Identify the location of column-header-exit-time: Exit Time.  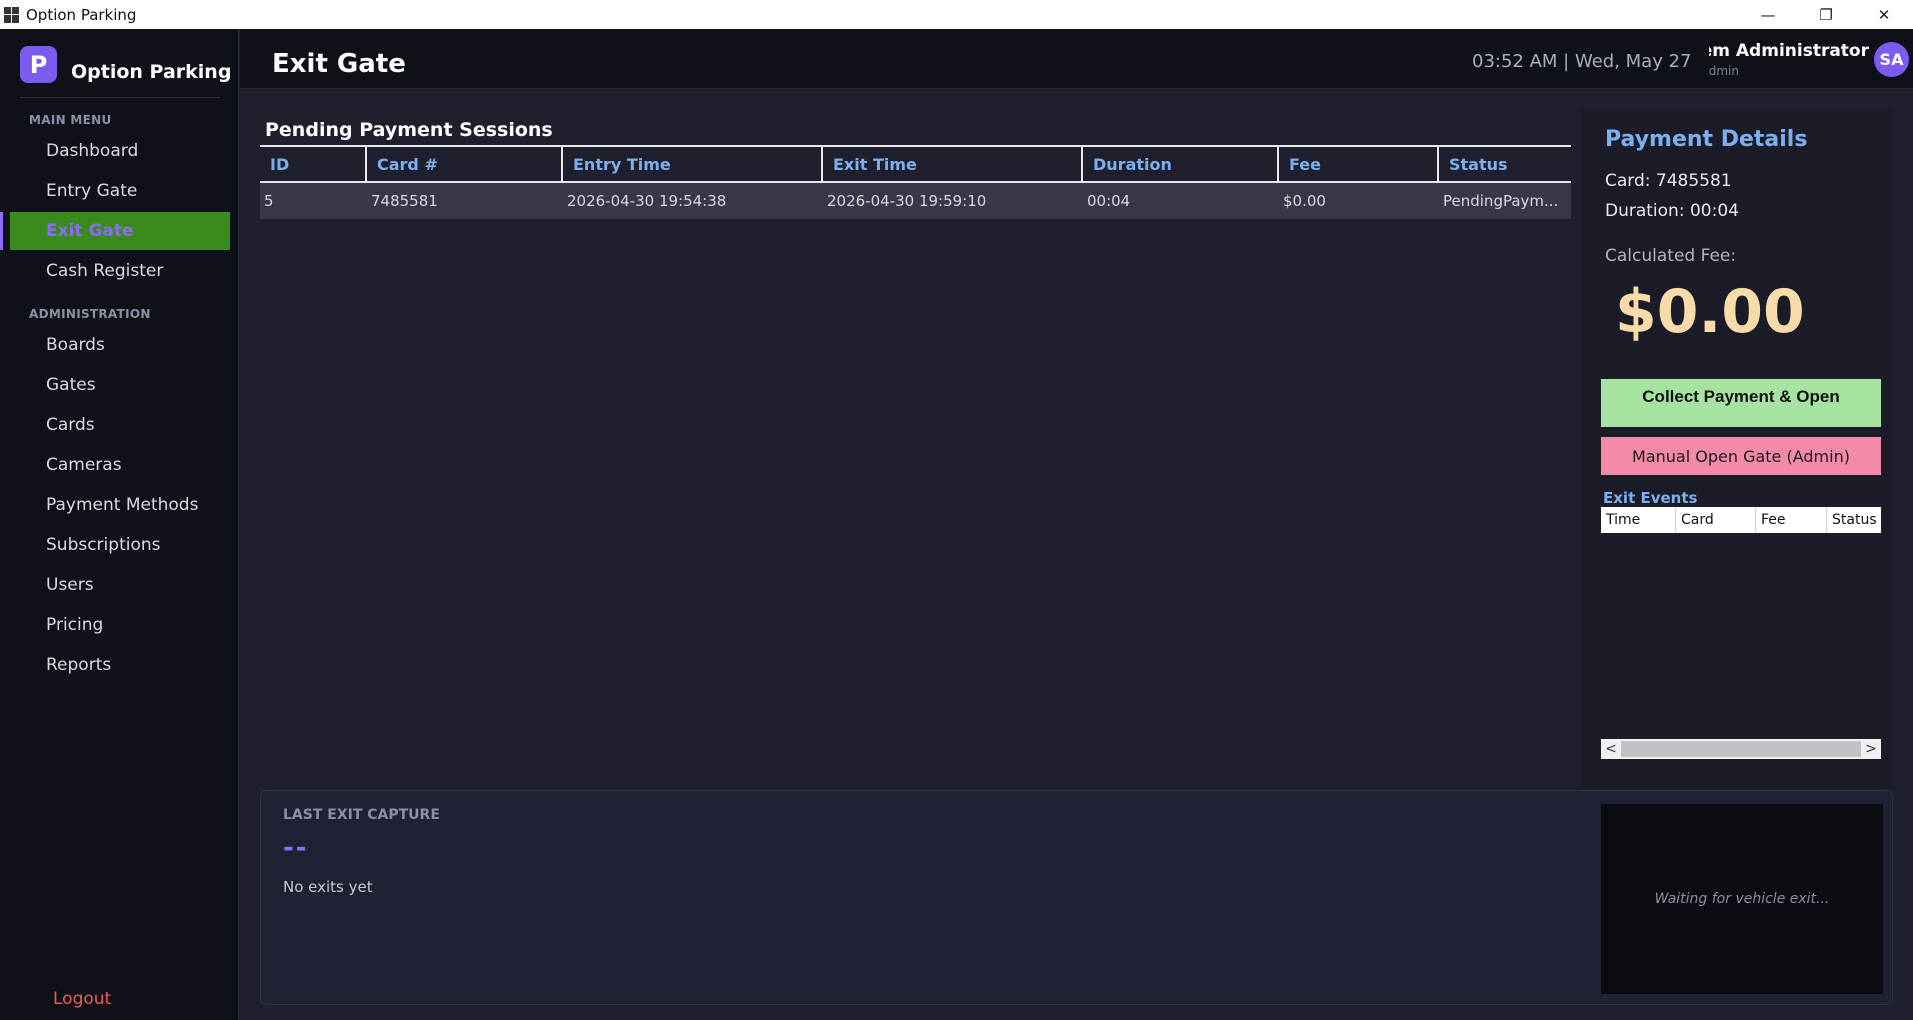
(953, 164).